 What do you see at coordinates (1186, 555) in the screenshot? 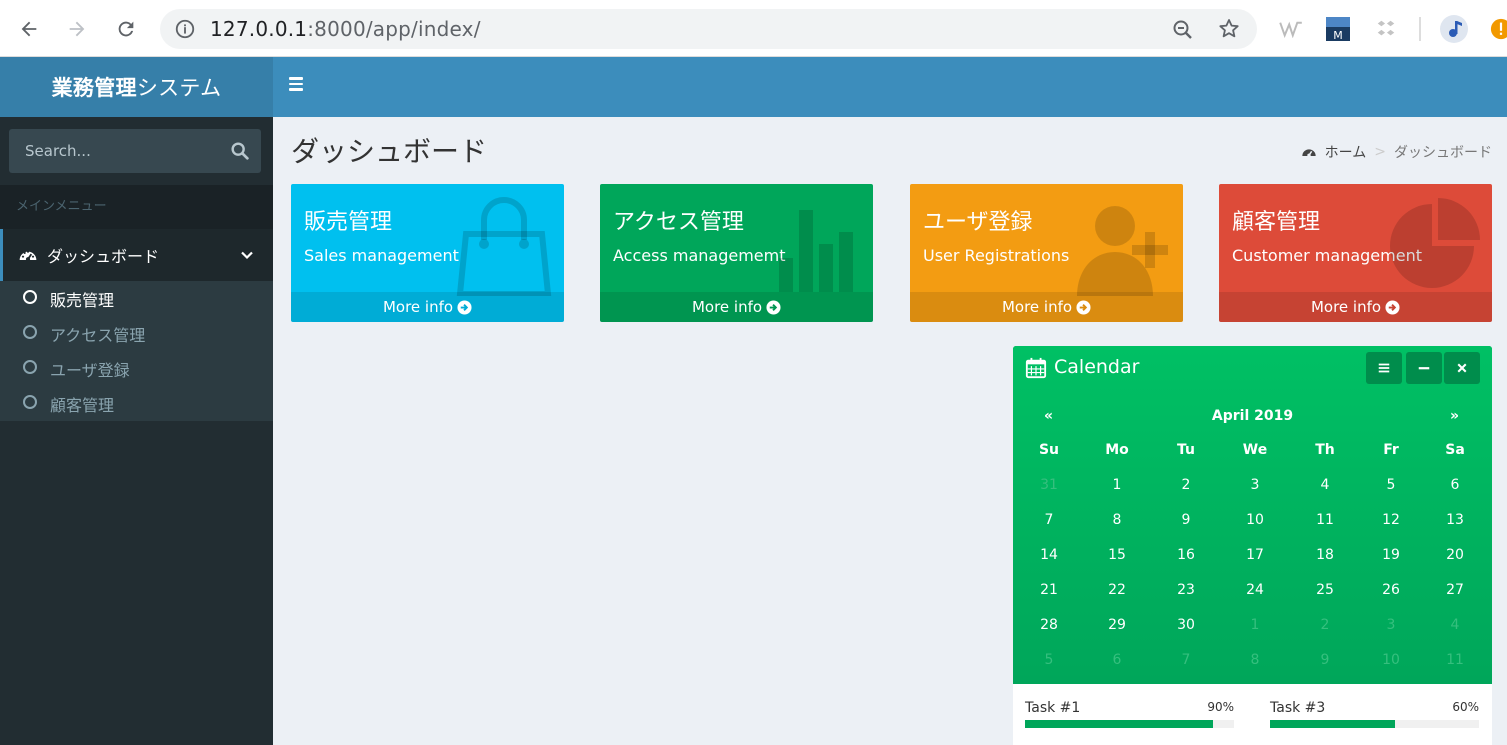
I see `calendar-day: 16` at bounding box center [1186, 555].